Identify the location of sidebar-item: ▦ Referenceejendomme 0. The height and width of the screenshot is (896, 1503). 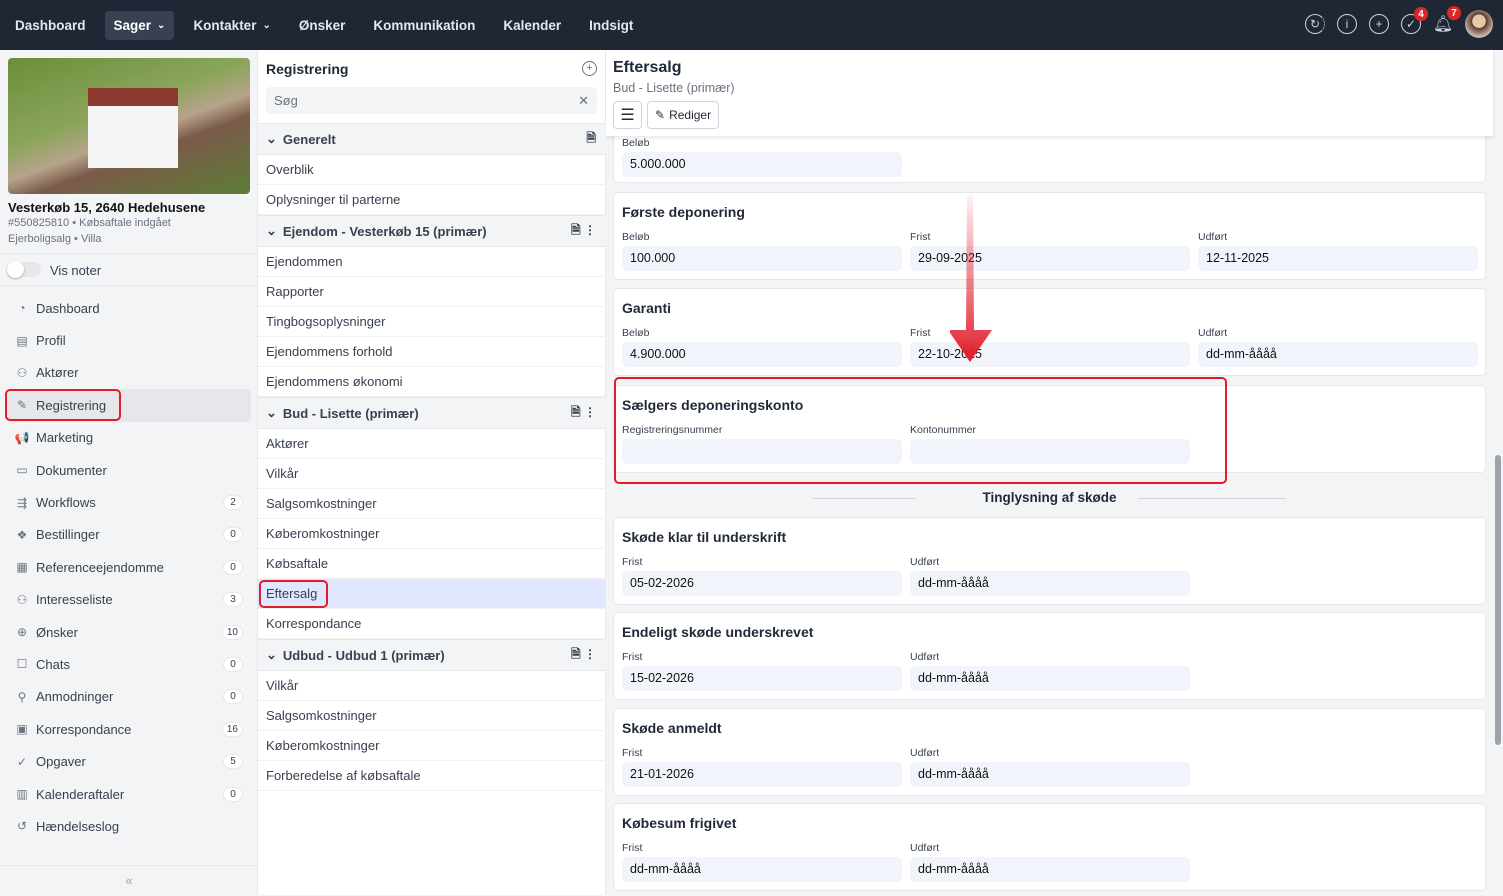
(128, 567).